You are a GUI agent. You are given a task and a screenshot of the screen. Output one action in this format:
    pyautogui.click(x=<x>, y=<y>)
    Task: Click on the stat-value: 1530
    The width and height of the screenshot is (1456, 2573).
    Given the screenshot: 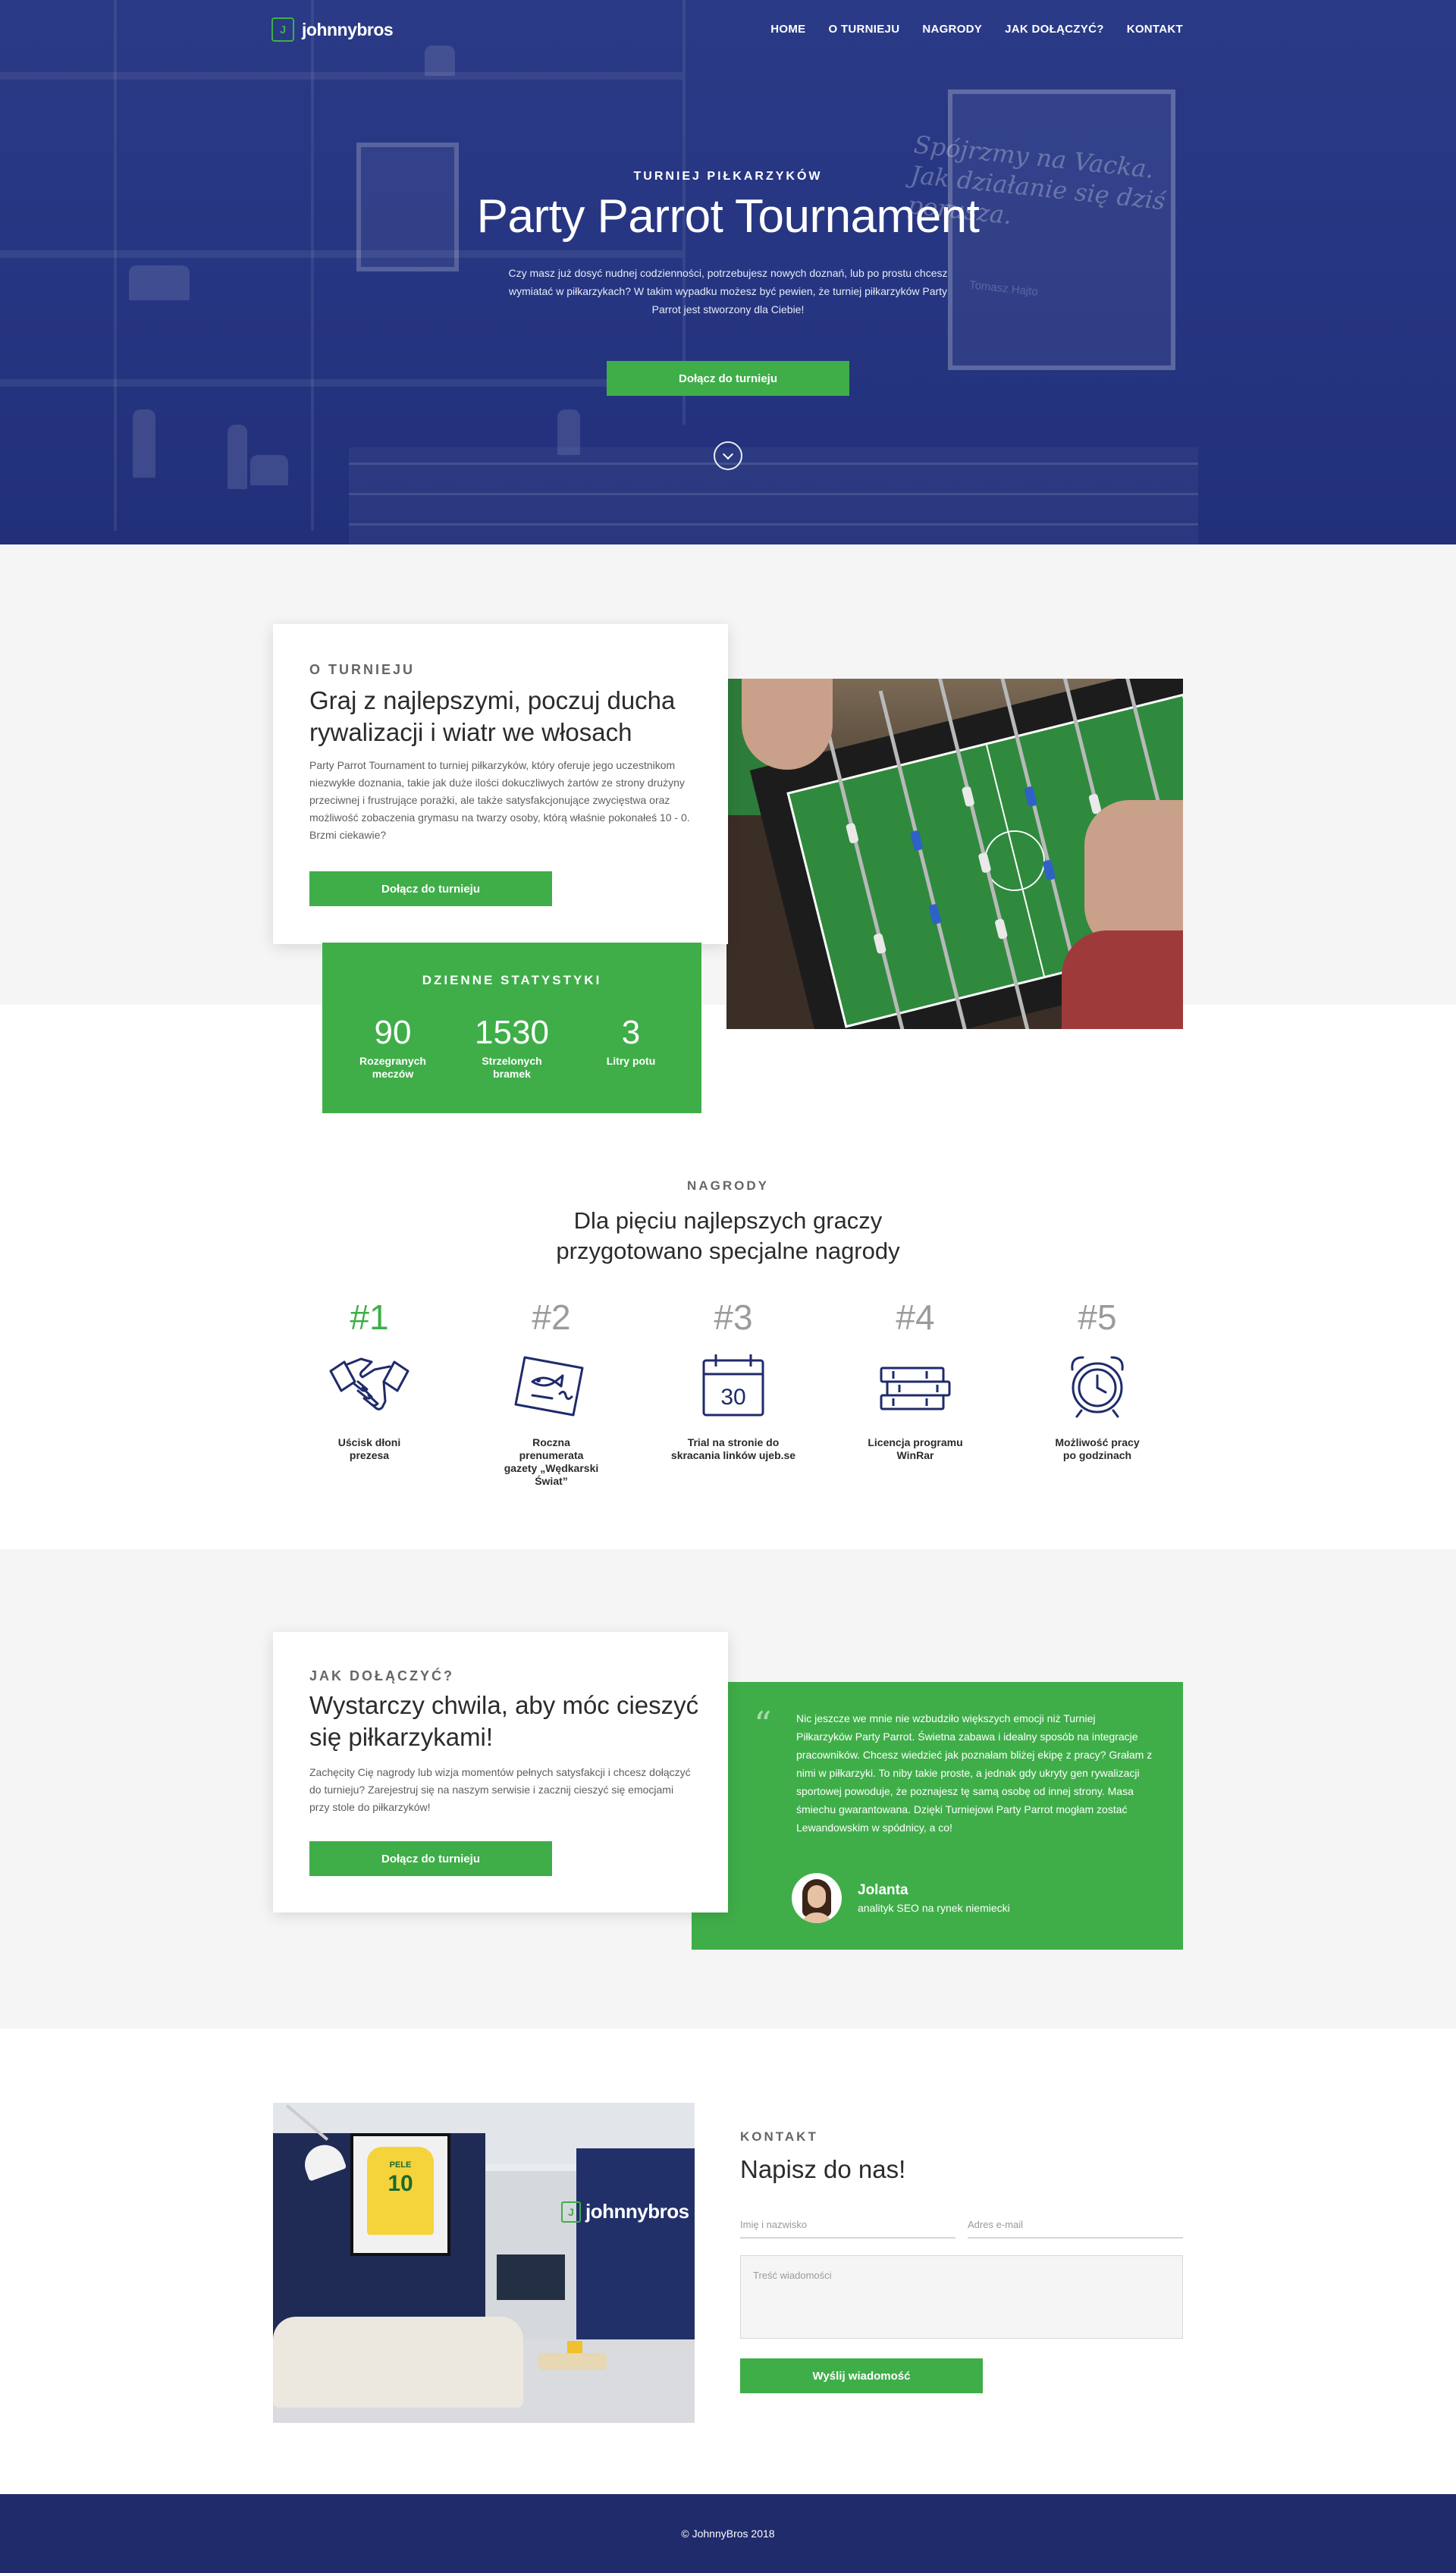 What is the action you would take?
    pyautogui.click(x=512, y=1032)
    